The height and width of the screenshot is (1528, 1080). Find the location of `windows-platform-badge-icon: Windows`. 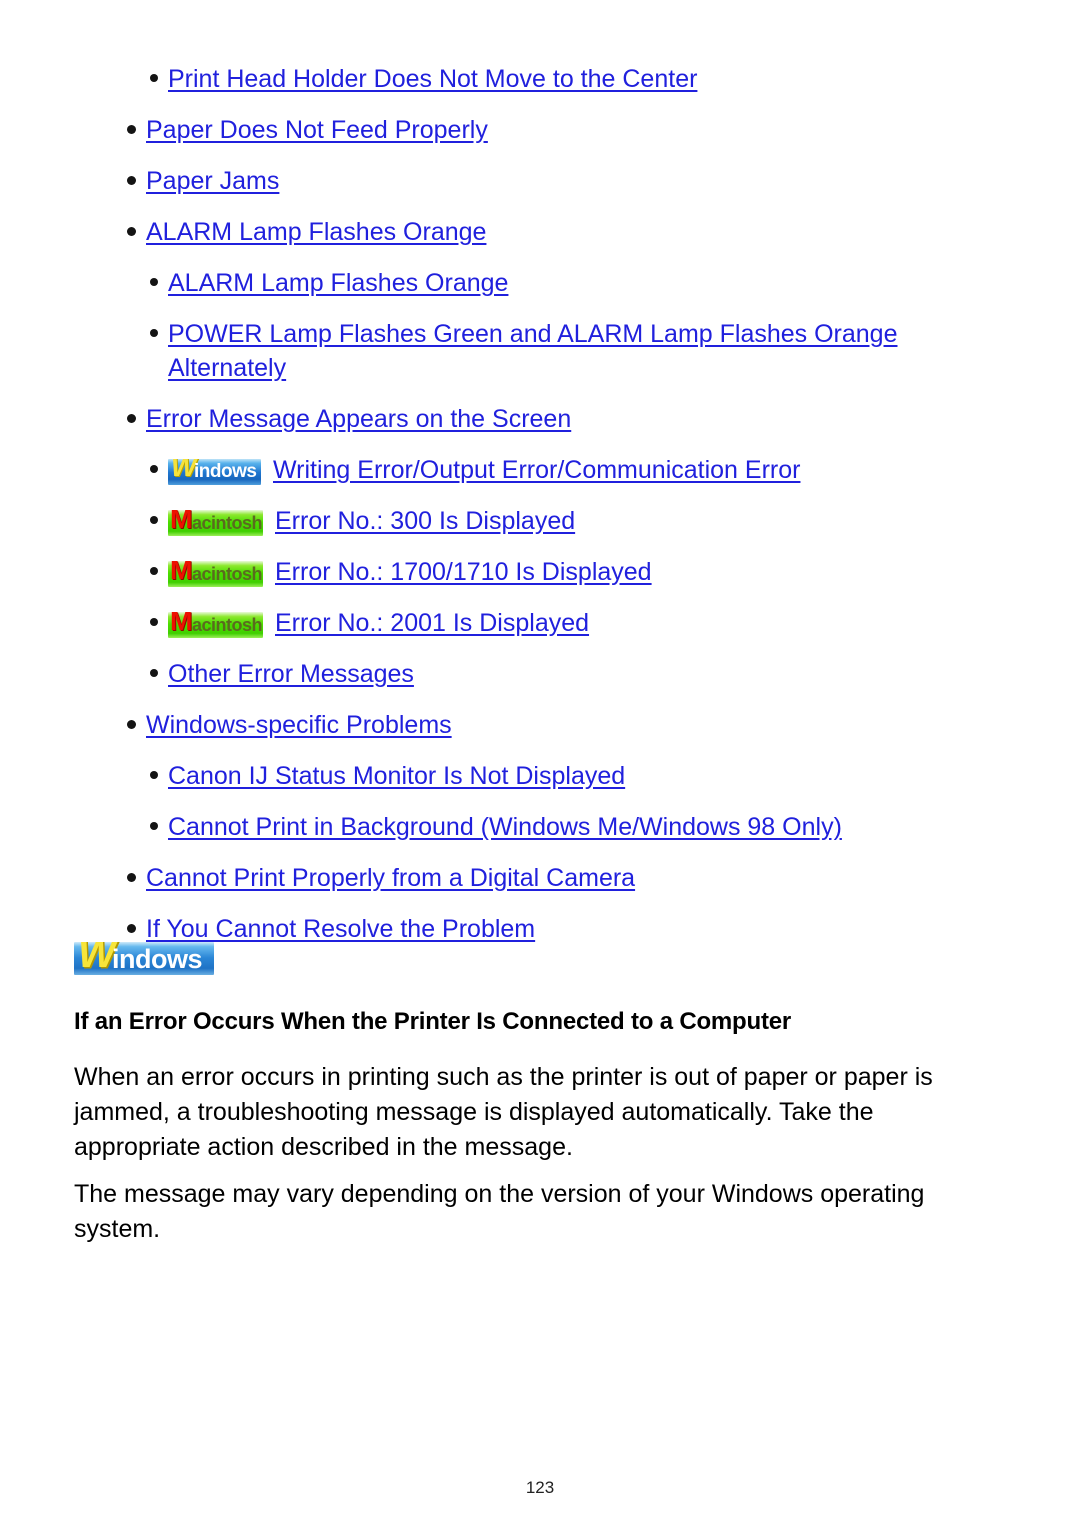

windows-platform-badge-icon: Windows is located at coordinates (214, 472).